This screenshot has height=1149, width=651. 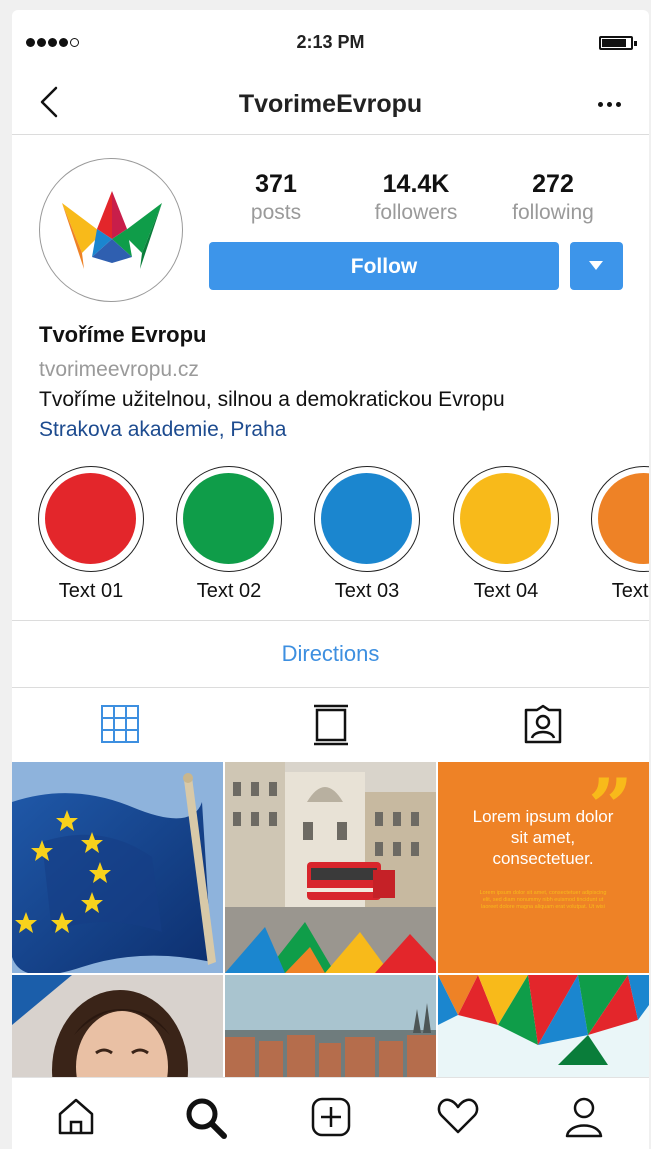 I want to click on profile-icon, so click(x=584, y=1117).